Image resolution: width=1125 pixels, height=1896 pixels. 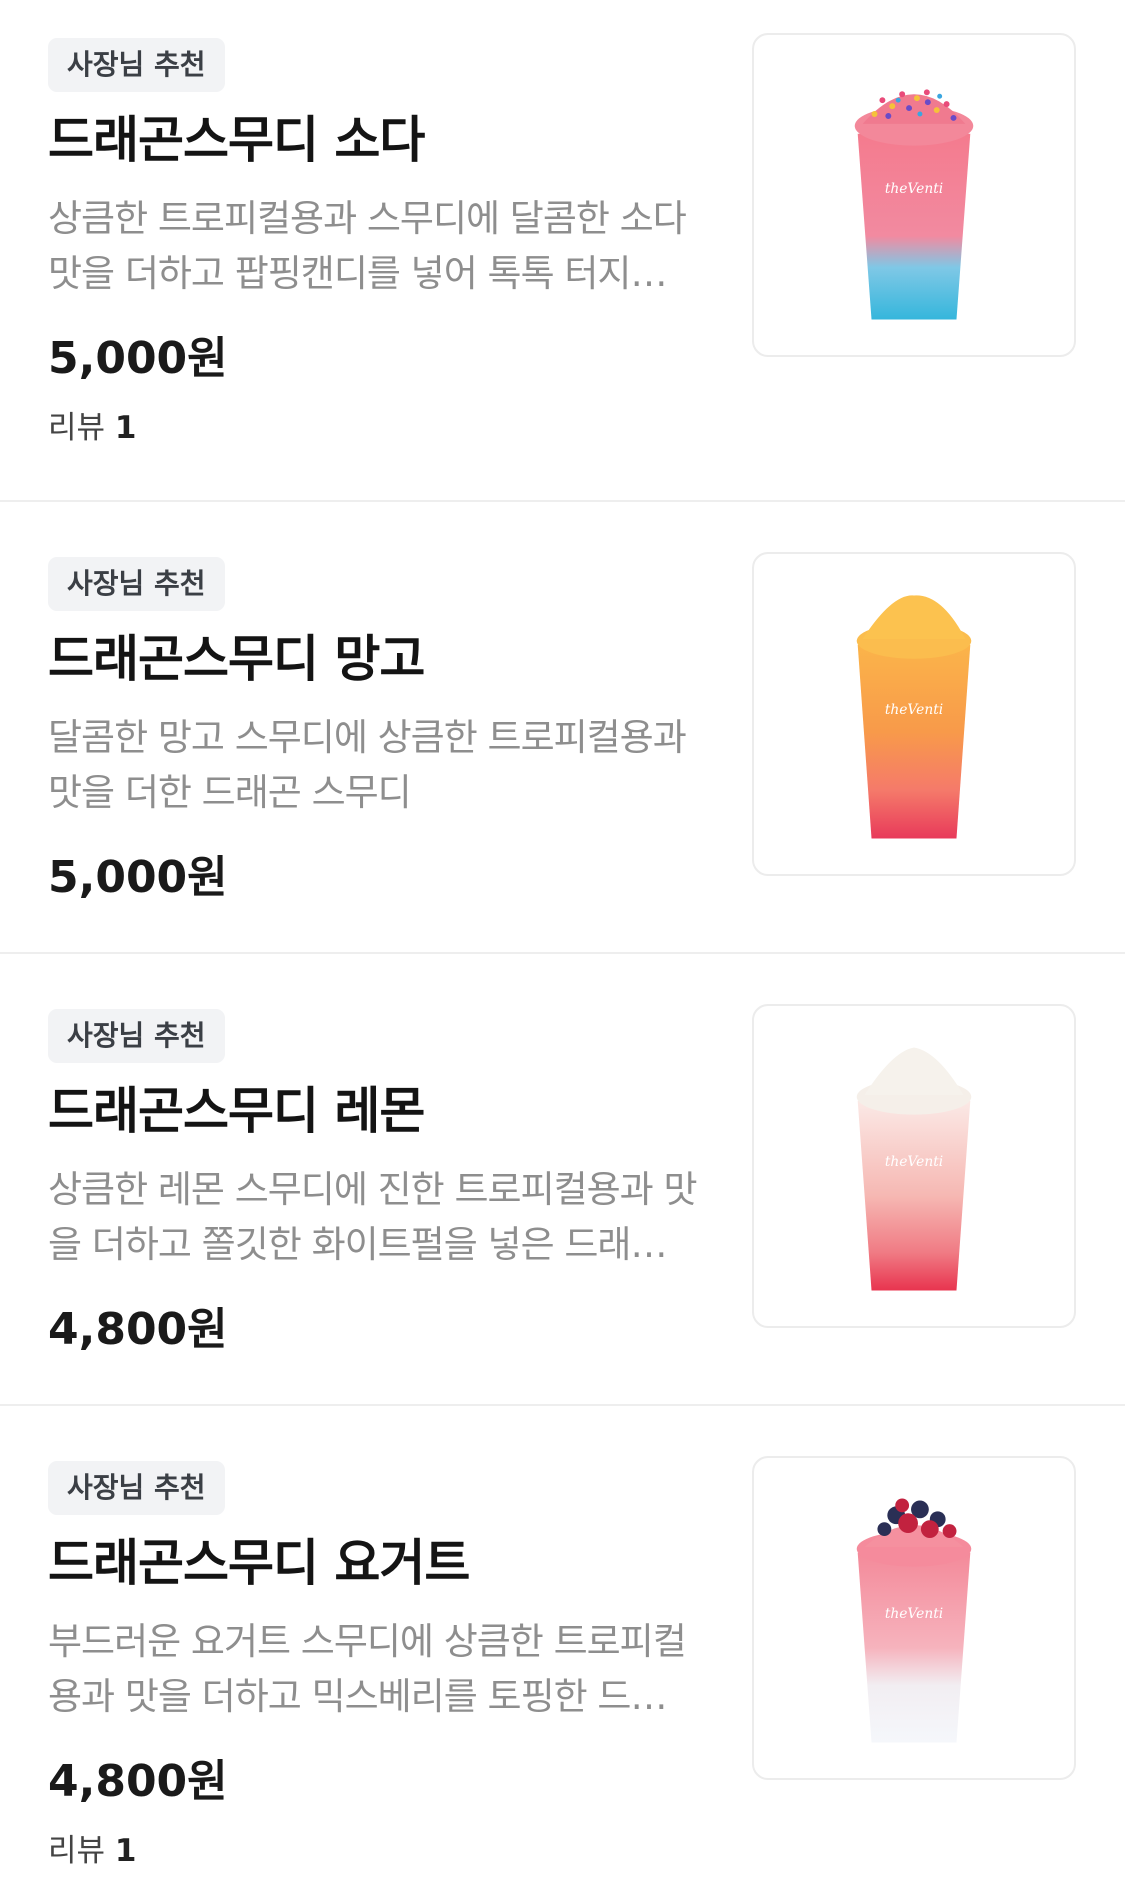 I want to click on menu-item-name: 드래곤스무디 요거트, so click(x=259, y=1563).